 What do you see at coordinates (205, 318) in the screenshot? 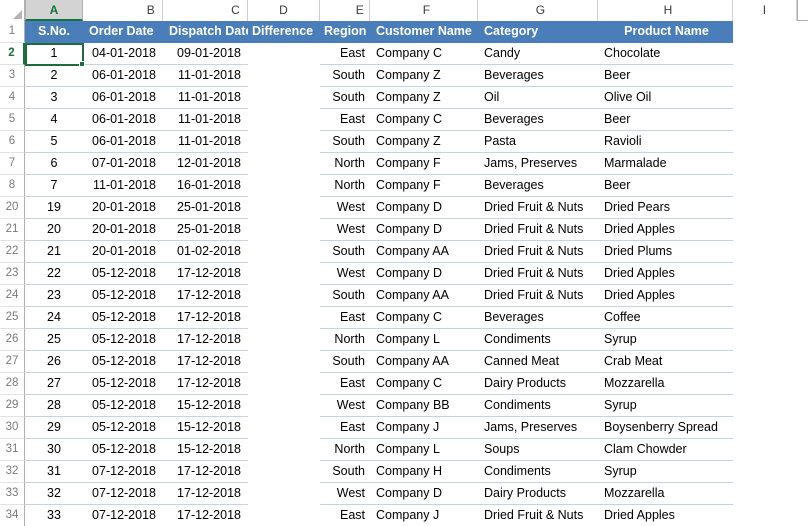
I see `cell-C25: 17-12-2018` at bounding box center [205, 318].